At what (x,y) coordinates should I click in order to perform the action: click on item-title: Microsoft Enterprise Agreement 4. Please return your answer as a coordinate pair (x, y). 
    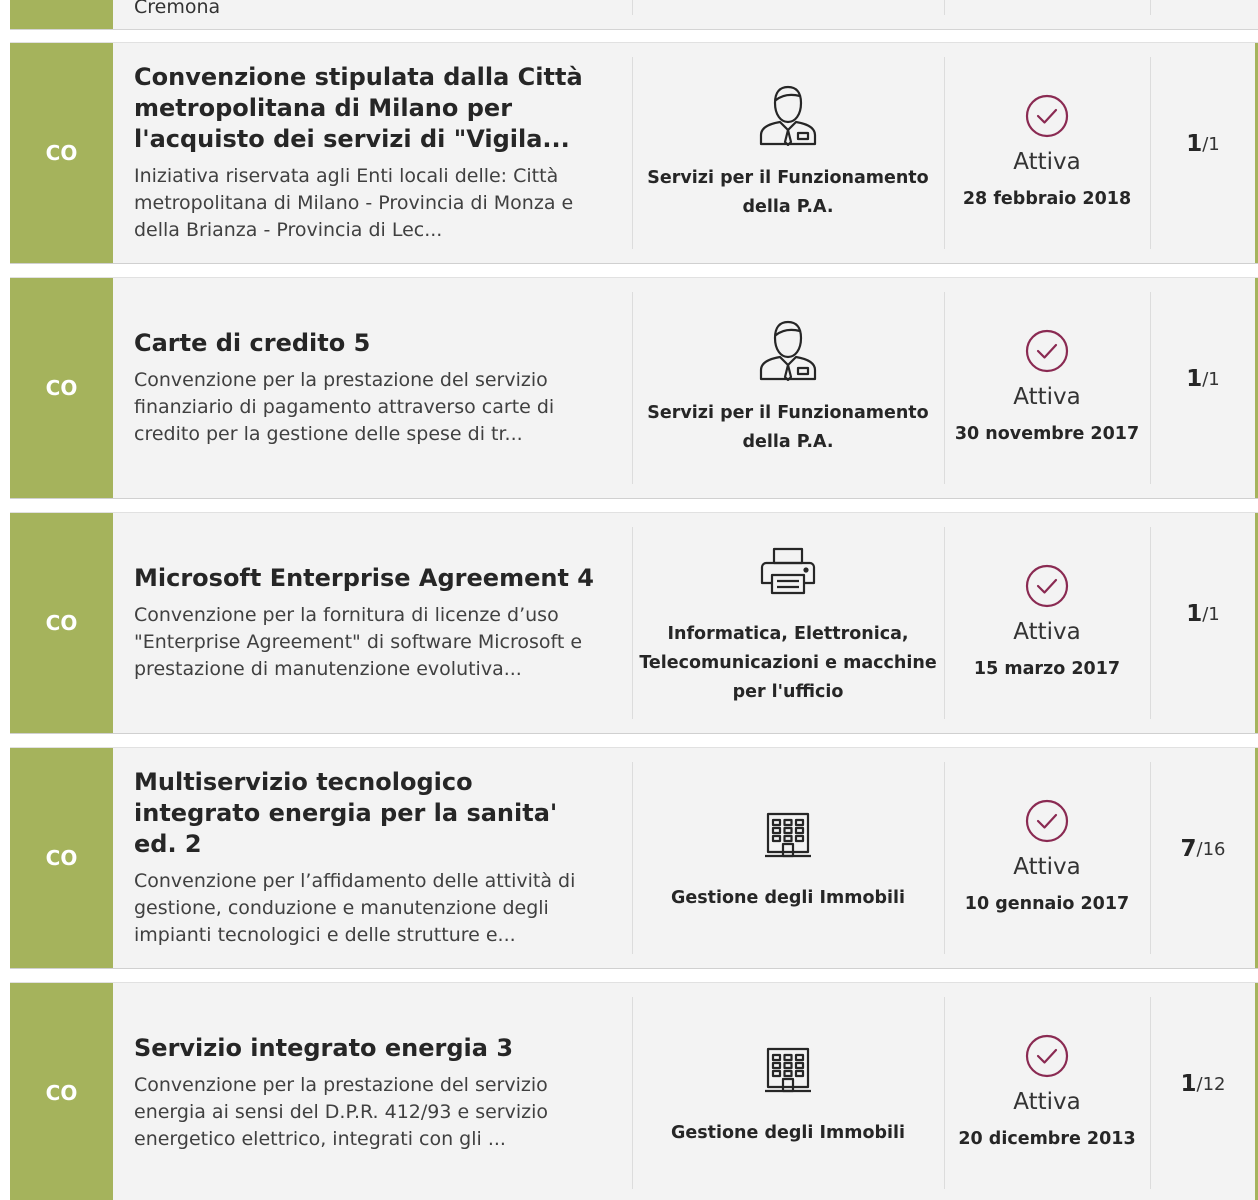
    Looking at the image, I should click on (369, 578).